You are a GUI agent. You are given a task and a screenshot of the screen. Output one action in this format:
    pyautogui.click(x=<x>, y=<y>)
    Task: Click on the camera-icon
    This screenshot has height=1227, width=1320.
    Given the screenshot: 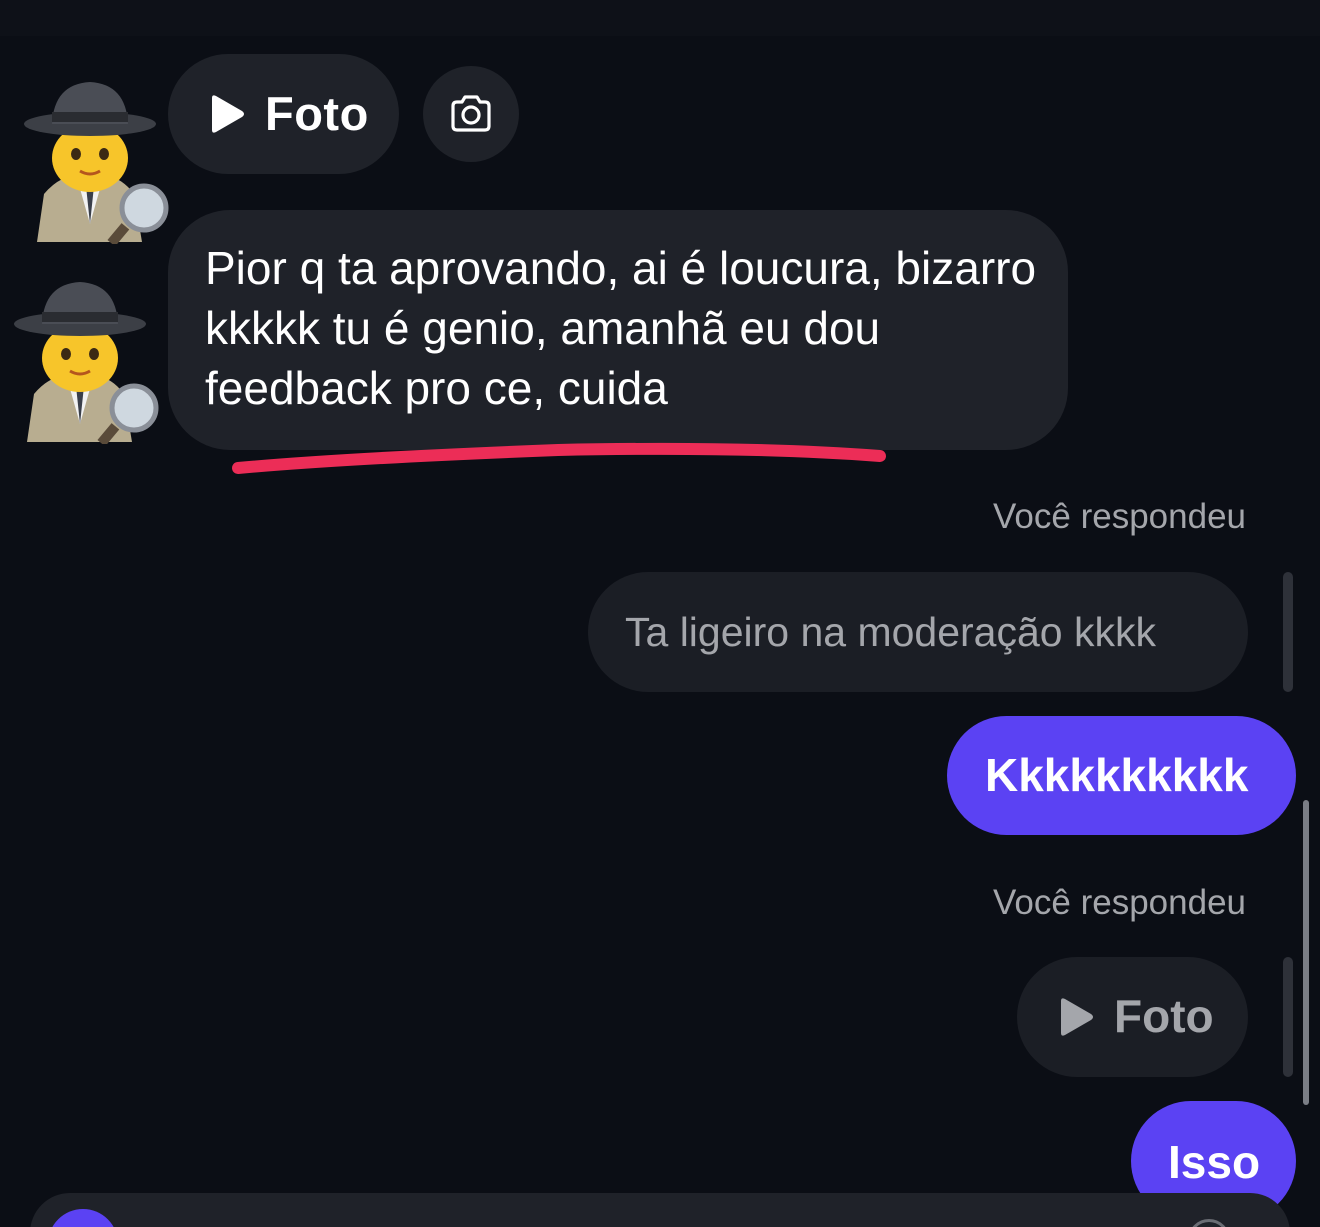 What is the action you would take?
    pyautogui.click(x=471, y=113)
    